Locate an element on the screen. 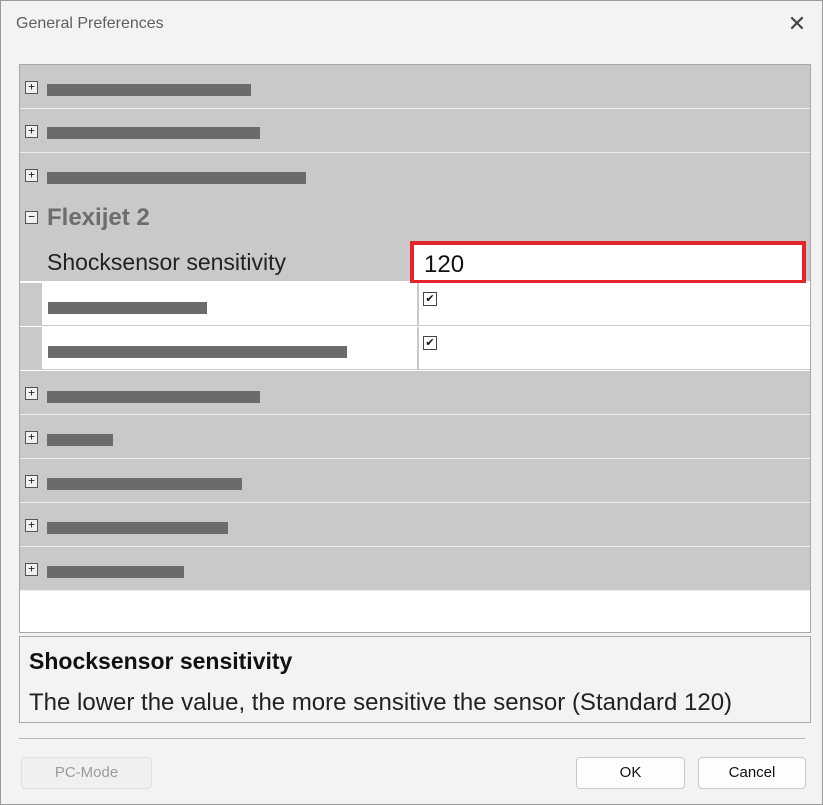 Image resolution: width=823 pixels, height=805 pixels. pc-mode-button: PC-Mode is located at coordinates (86, 773).